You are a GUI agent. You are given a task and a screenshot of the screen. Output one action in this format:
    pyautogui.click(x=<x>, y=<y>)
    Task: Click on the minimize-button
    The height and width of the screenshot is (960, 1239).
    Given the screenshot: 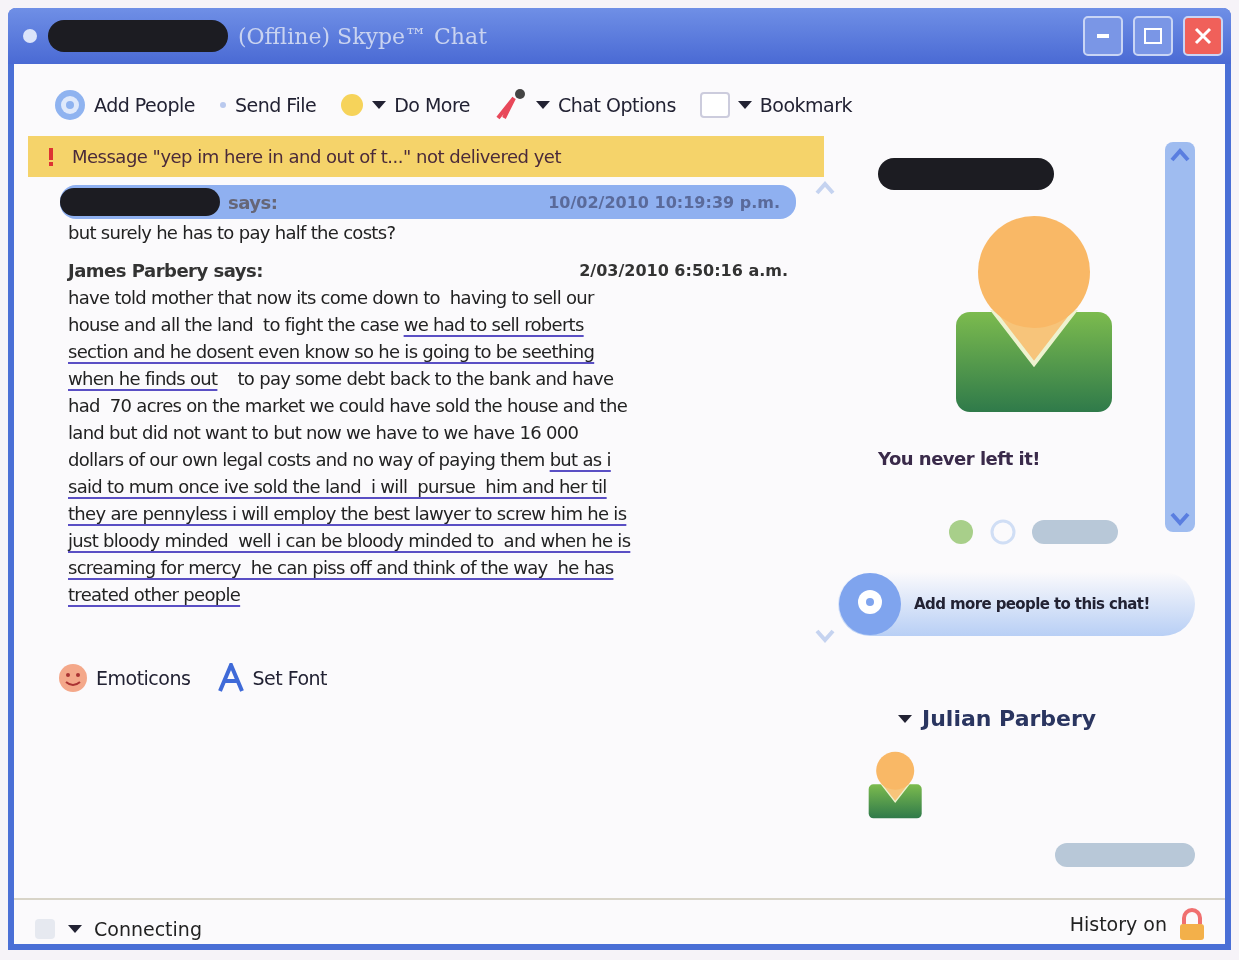 What is the action you would take?
    pyautogui.click(x=1103, y=36)
    